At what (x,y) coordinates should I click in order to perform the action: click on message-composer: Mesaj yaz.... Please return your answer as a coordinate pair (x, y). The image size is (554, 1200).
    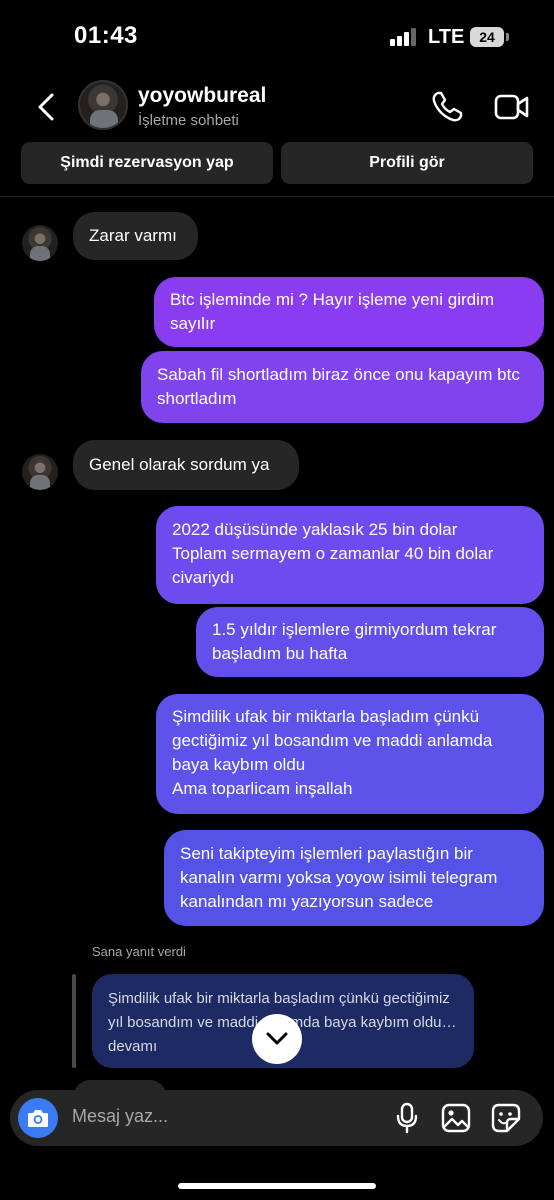
    Looking at the image, I should click on (276, 1118).